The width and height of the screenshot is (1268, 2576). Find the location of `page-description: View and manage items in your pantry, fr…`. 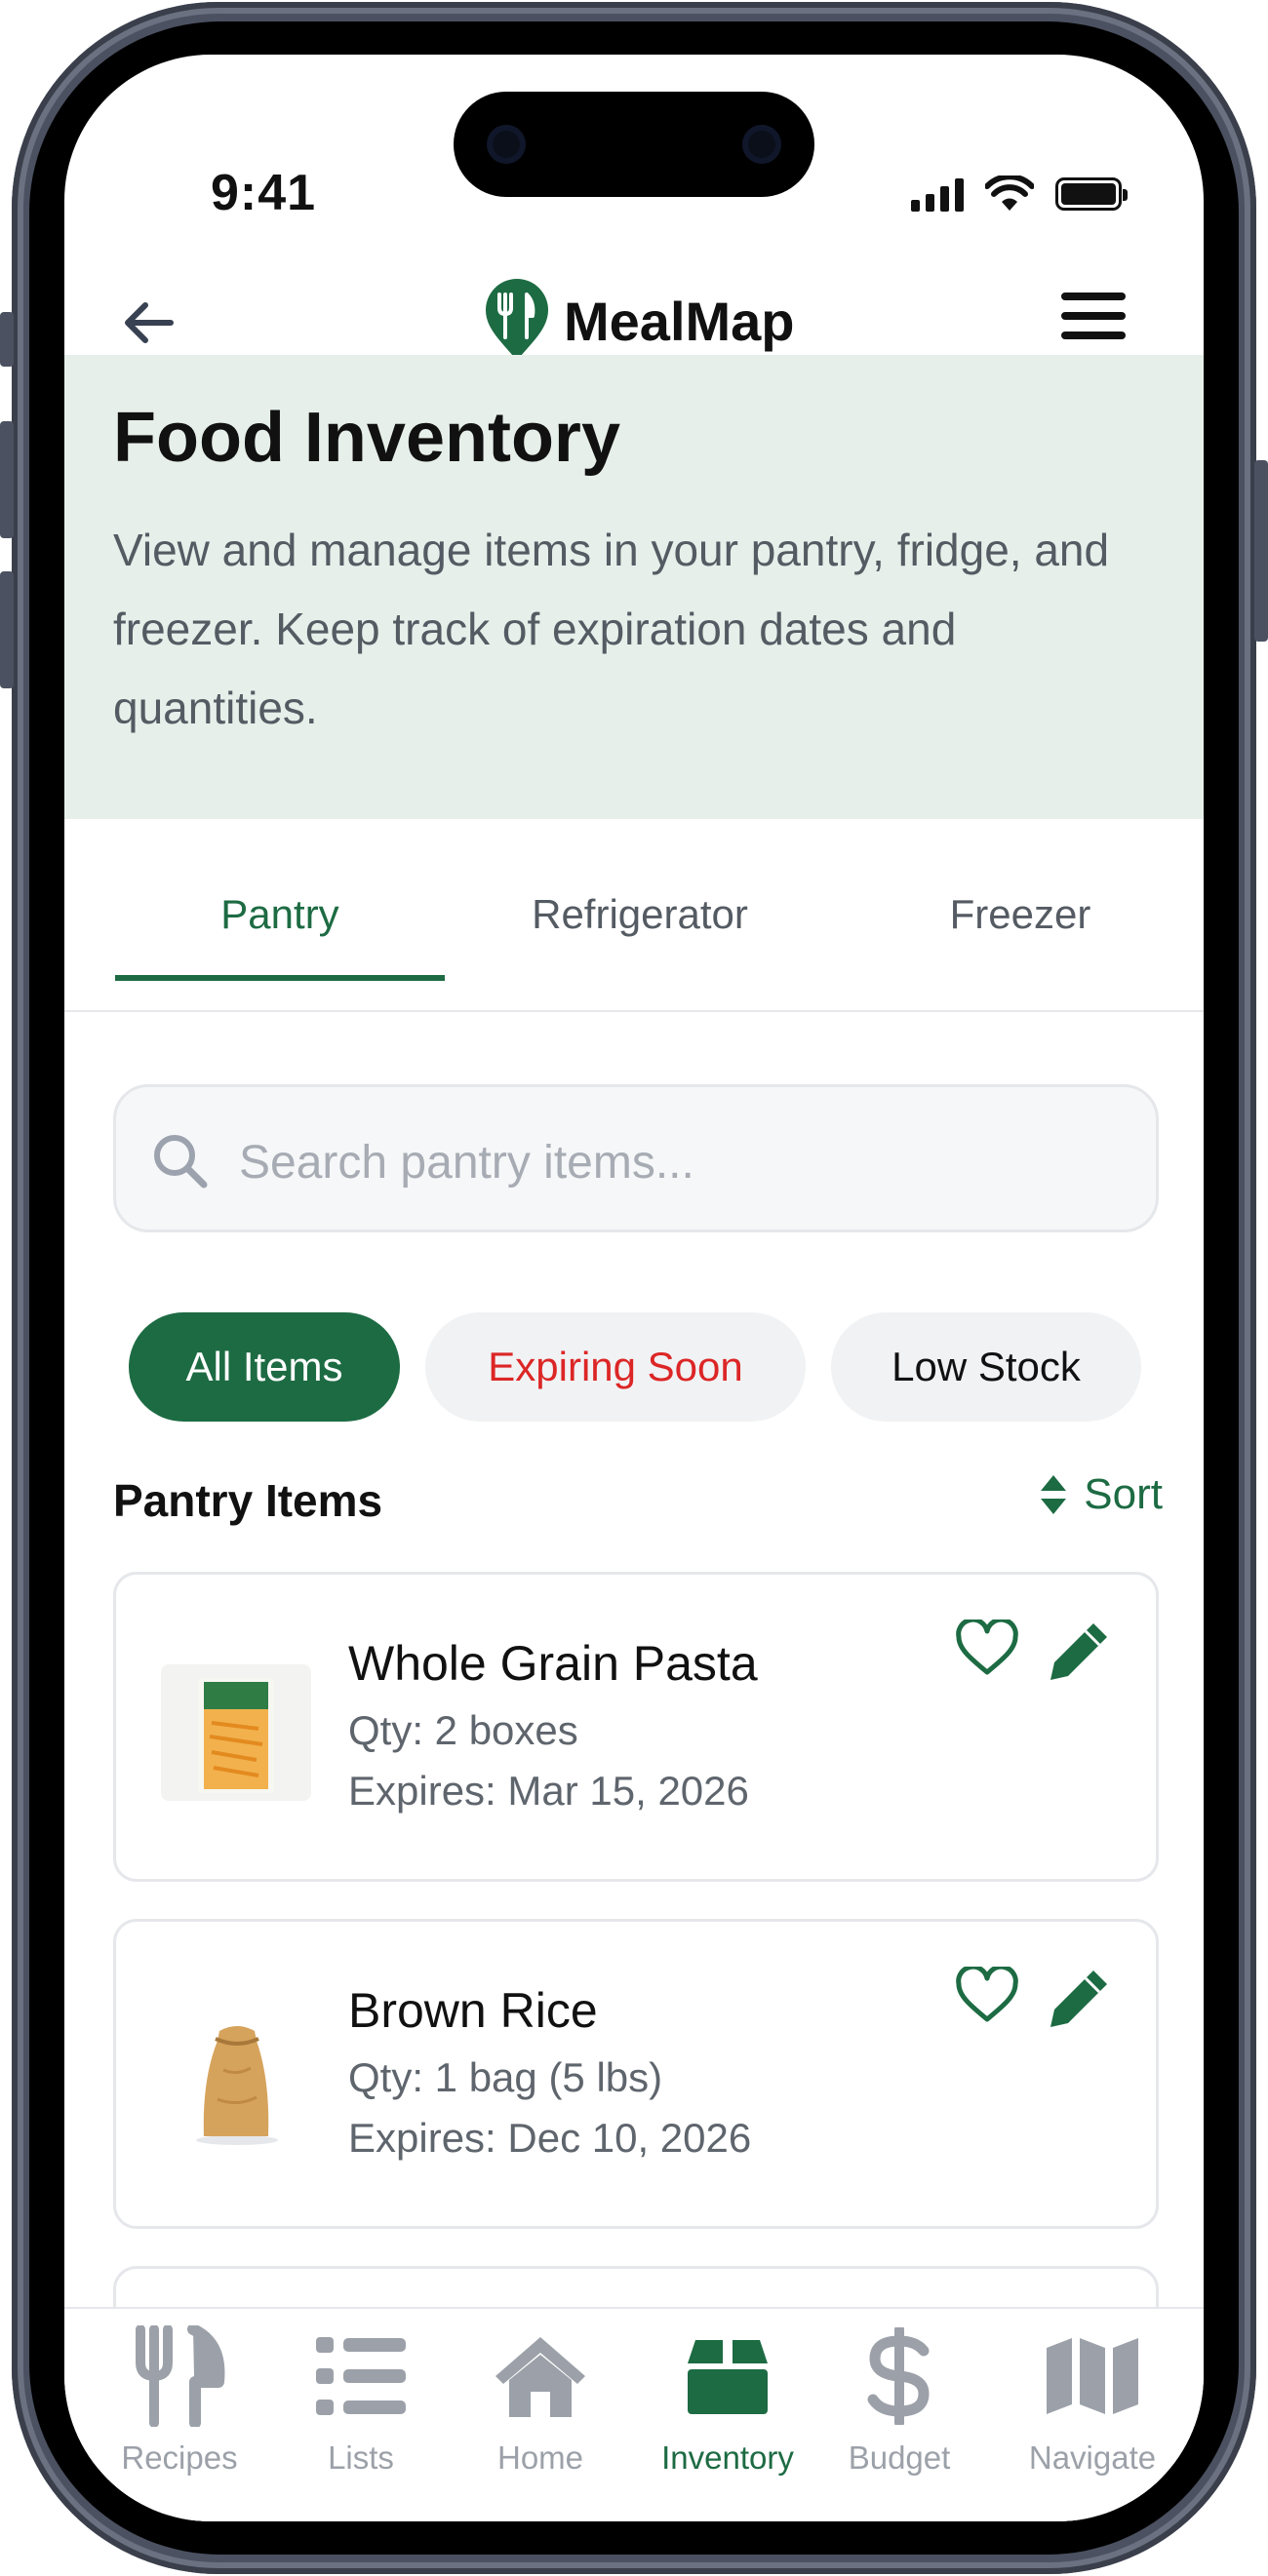

page-description: View and manage items in your pantry, fr… is located at coordinates (611, 629).